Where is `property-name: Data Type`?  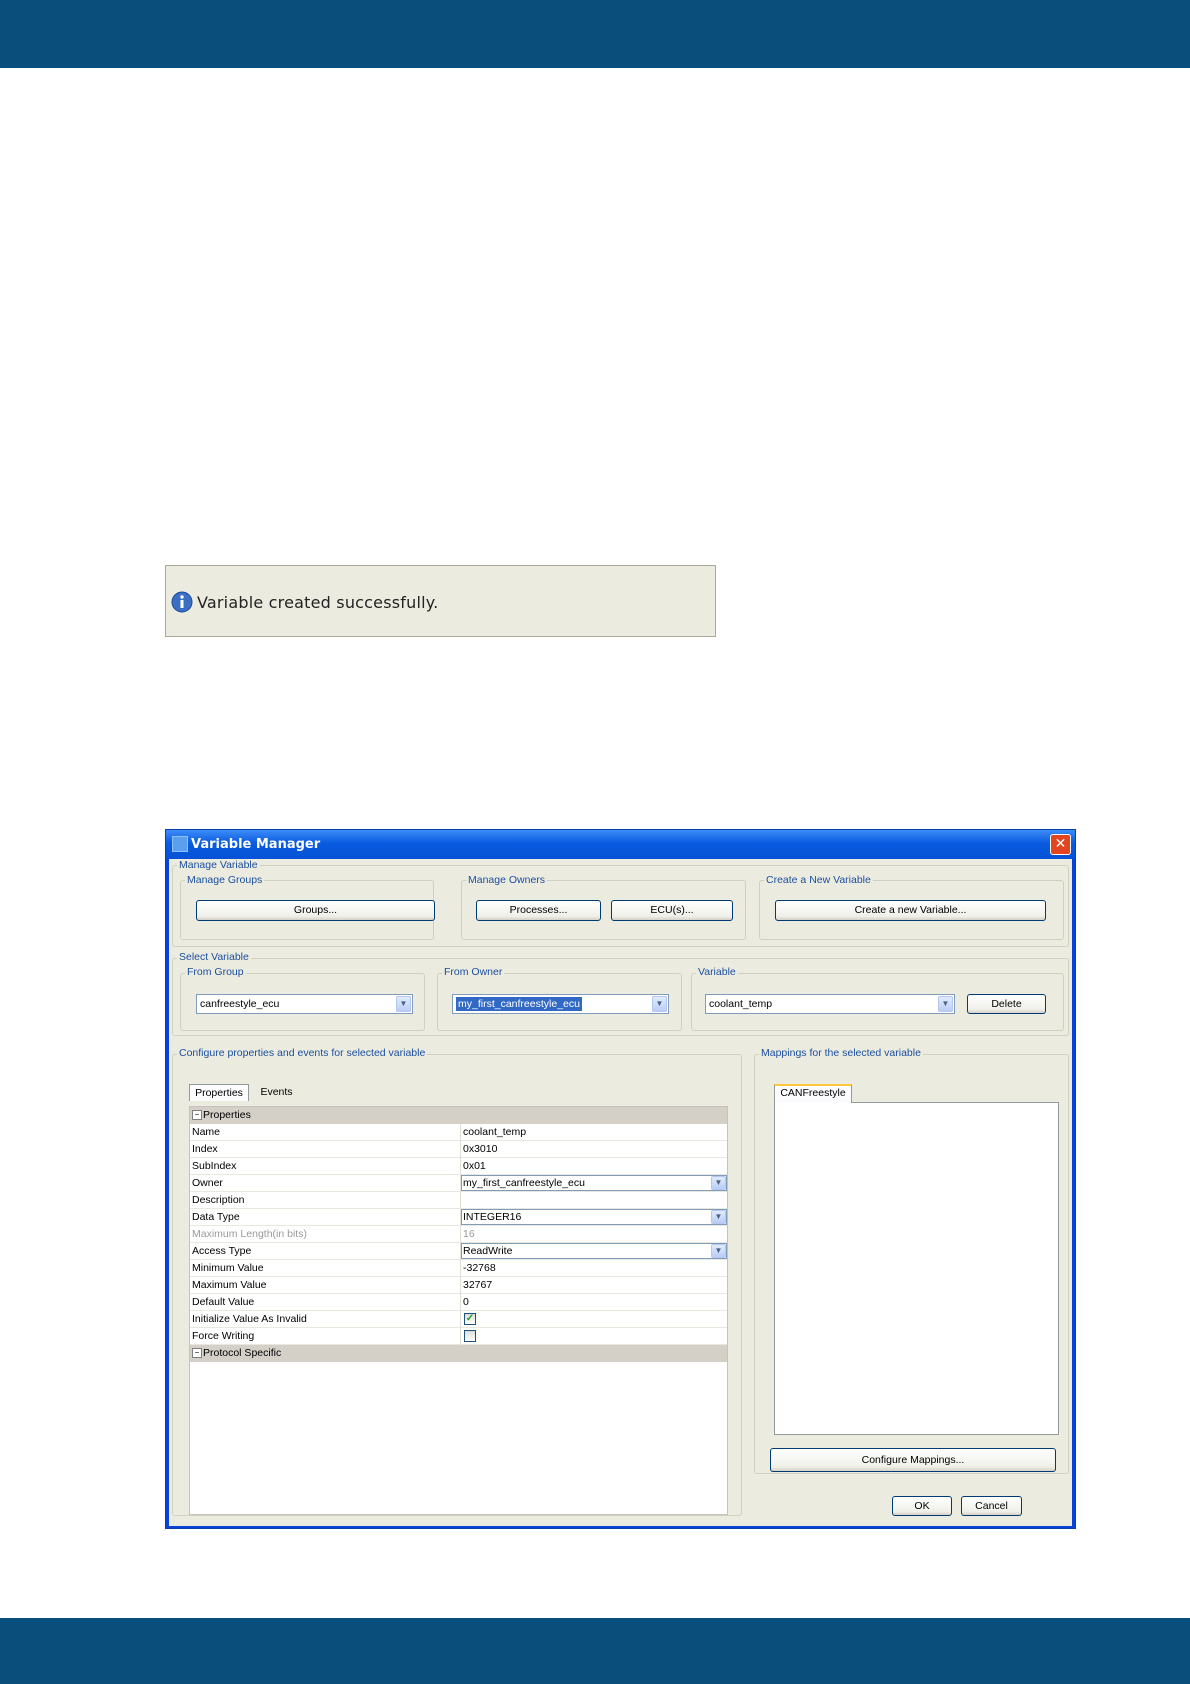
property-name: Data Type is located at coordinates (216, 1217).